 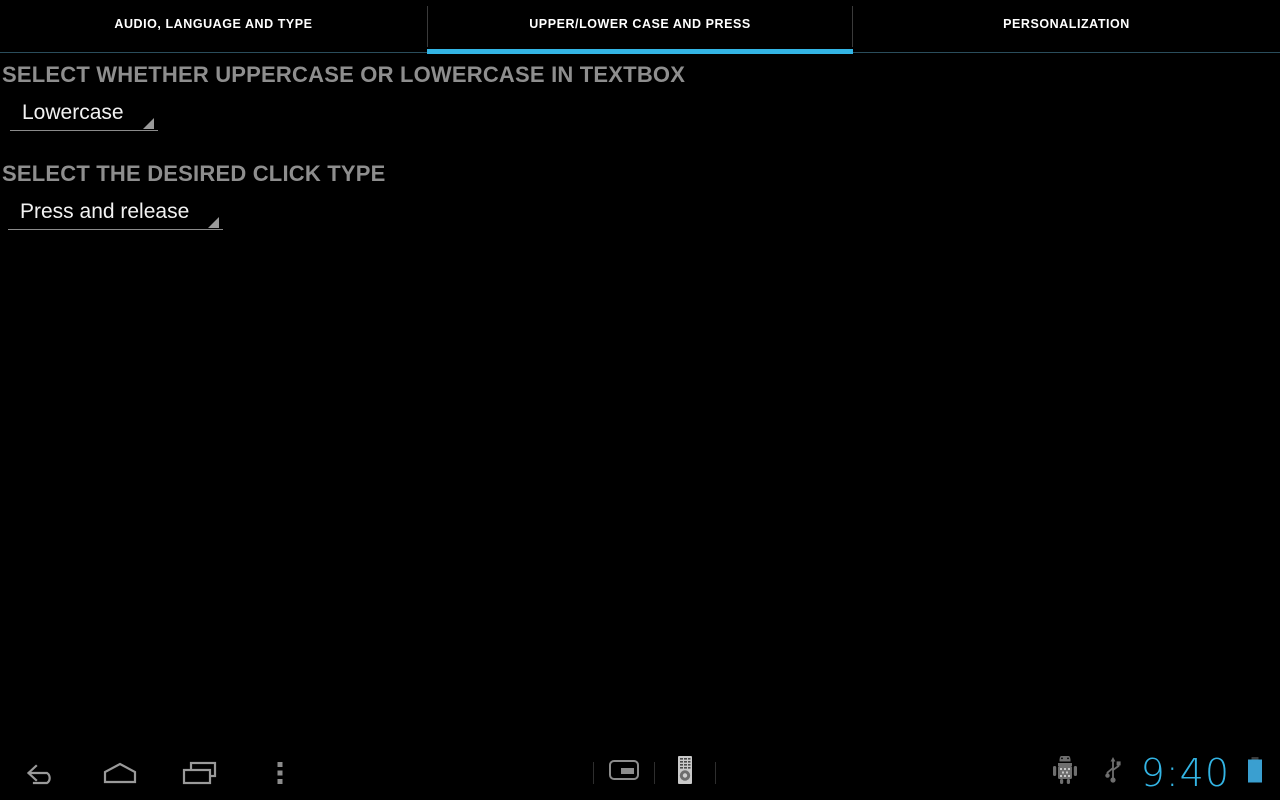 What do you see at coordinates (1066, 24) in the screenshot?
I see `tab-label: PERSONALIZATION` at bounding box center [1066, 24].